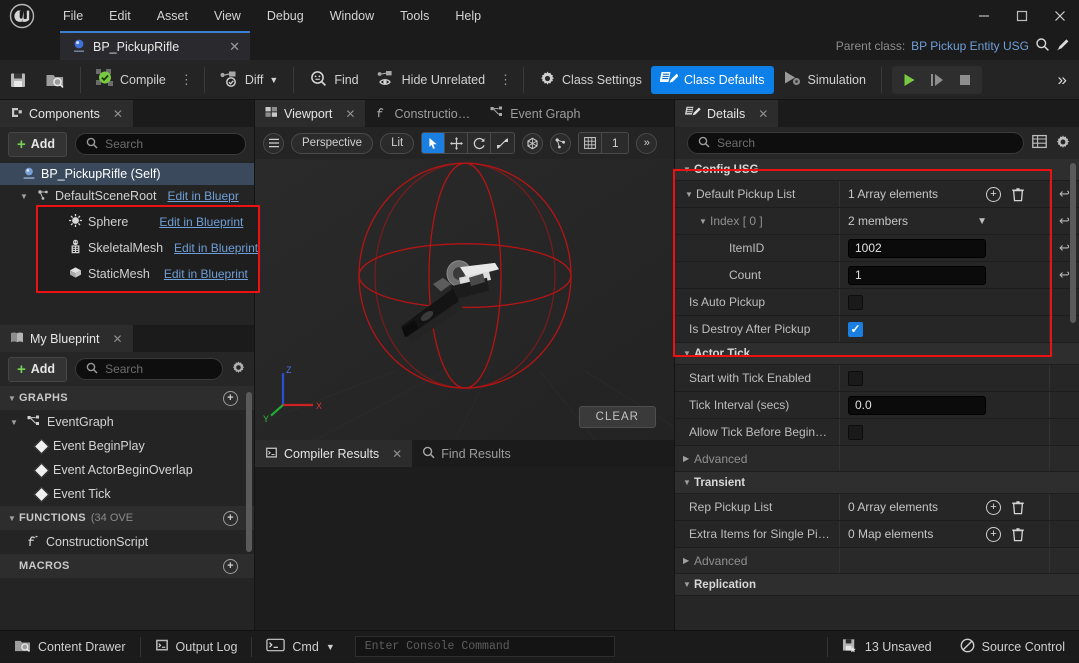 This screenshot has width=1079, height=663. What do you see at coordinates (1012, 647) in the screenshot?
I see `source-control-button: Source Control` at bounding box center [1012, 647].